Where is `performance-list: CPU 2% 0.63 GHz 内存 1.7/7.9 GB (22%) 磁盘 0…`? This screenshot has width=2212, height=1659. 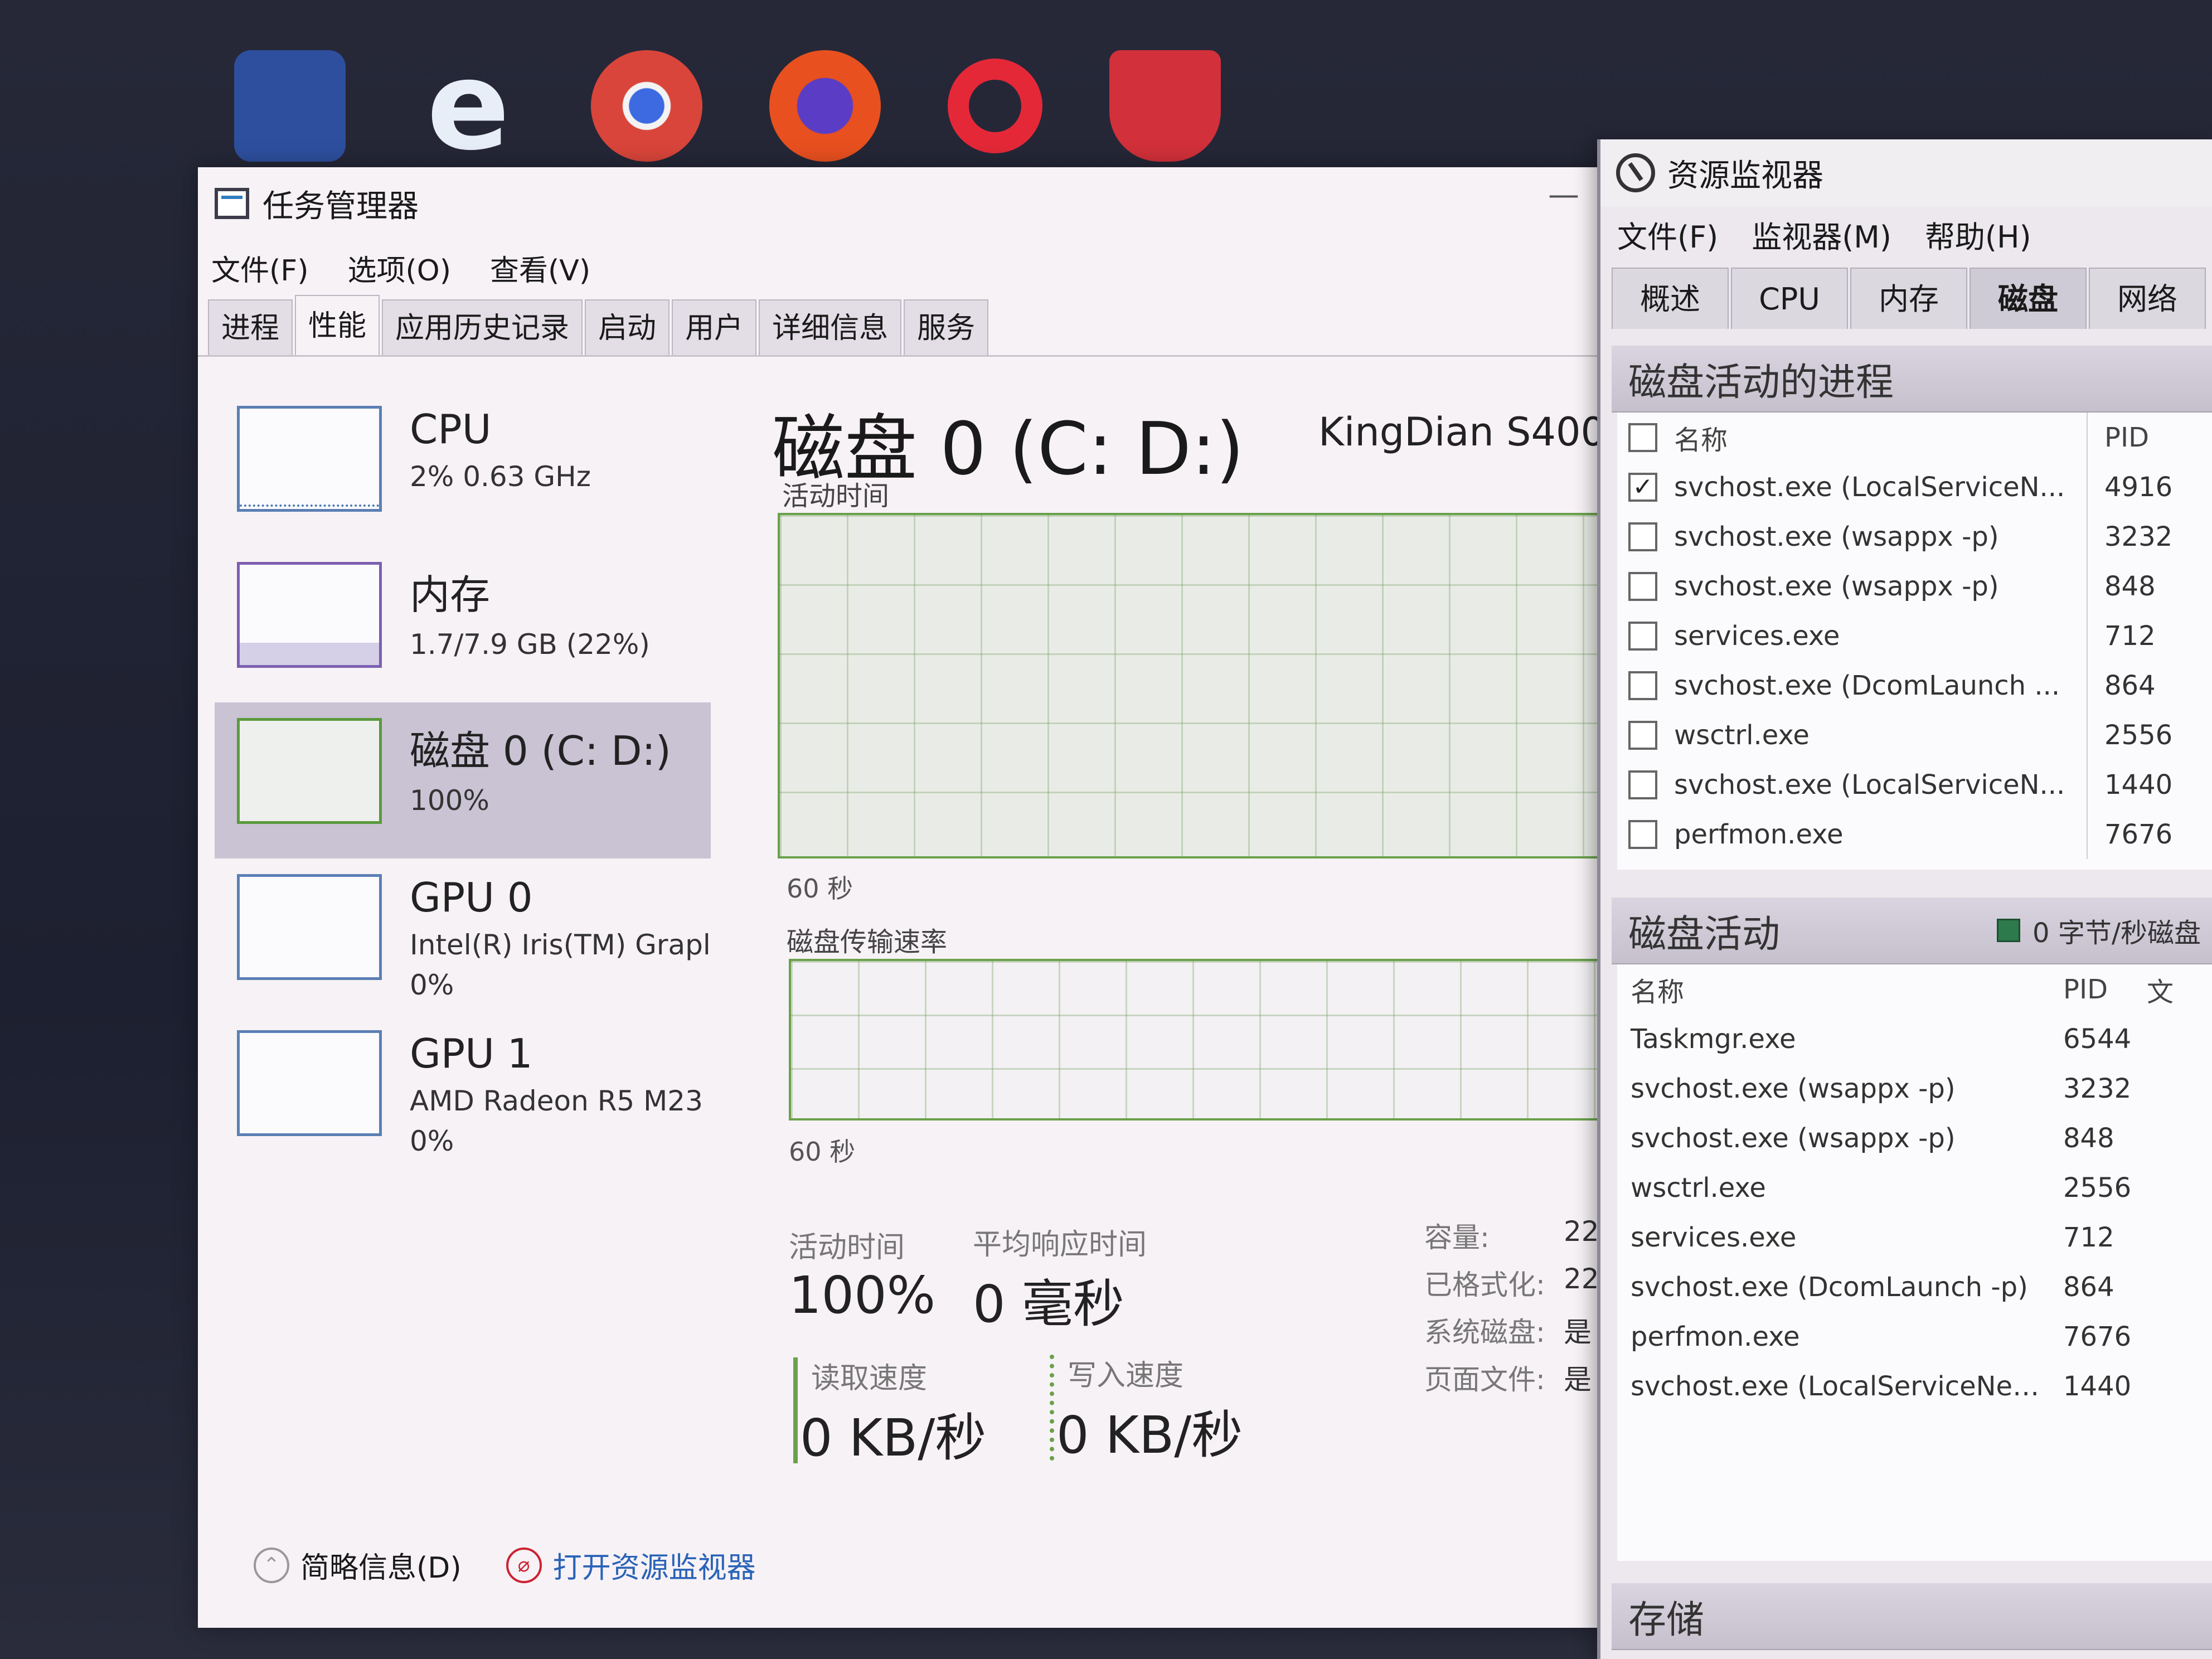
performance-list: CPU 2% 0.63 GHz 内存 1.7/7.9 GB (22%) 磁盘 0… is located at coordinates (463, 825).